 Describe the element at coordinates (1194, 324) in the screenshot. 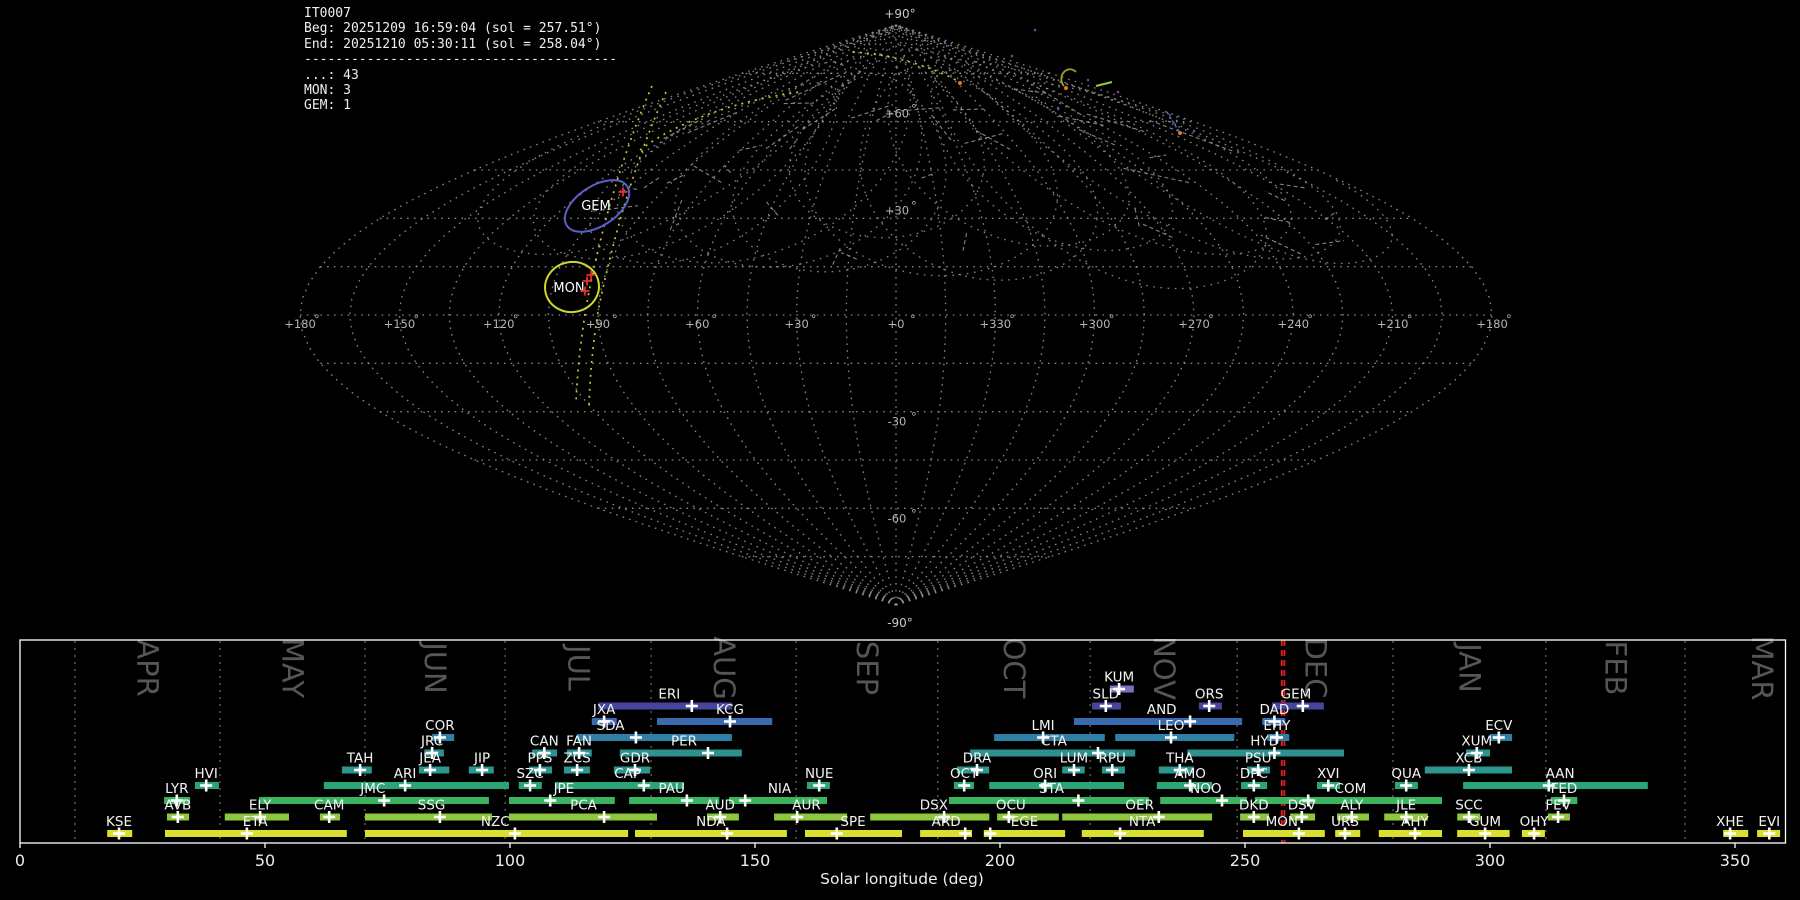

I see `ra-grid-label: +270` at that location.